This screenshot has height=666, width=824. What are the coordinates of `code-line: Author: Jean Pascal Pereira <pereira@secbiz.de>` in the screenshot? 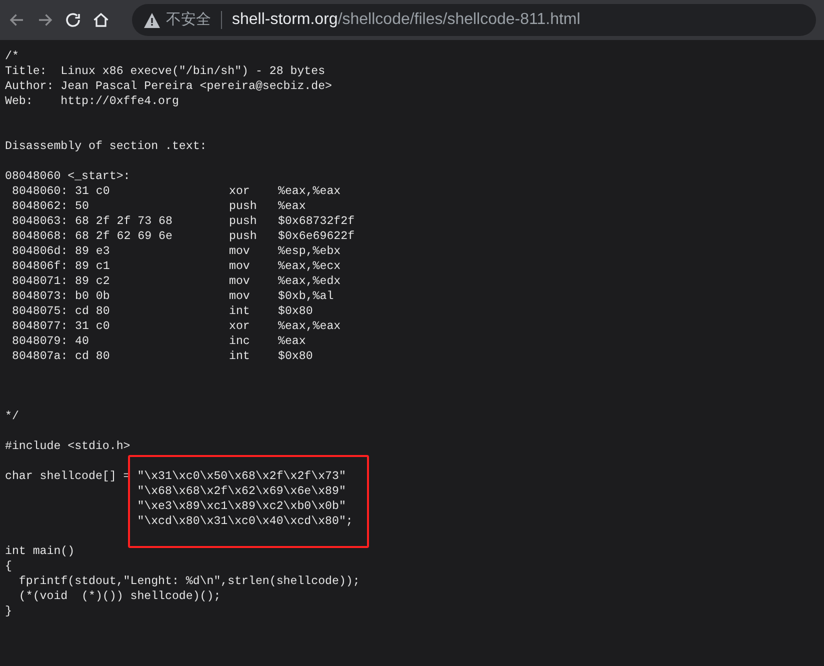 It's located at (168, 86).